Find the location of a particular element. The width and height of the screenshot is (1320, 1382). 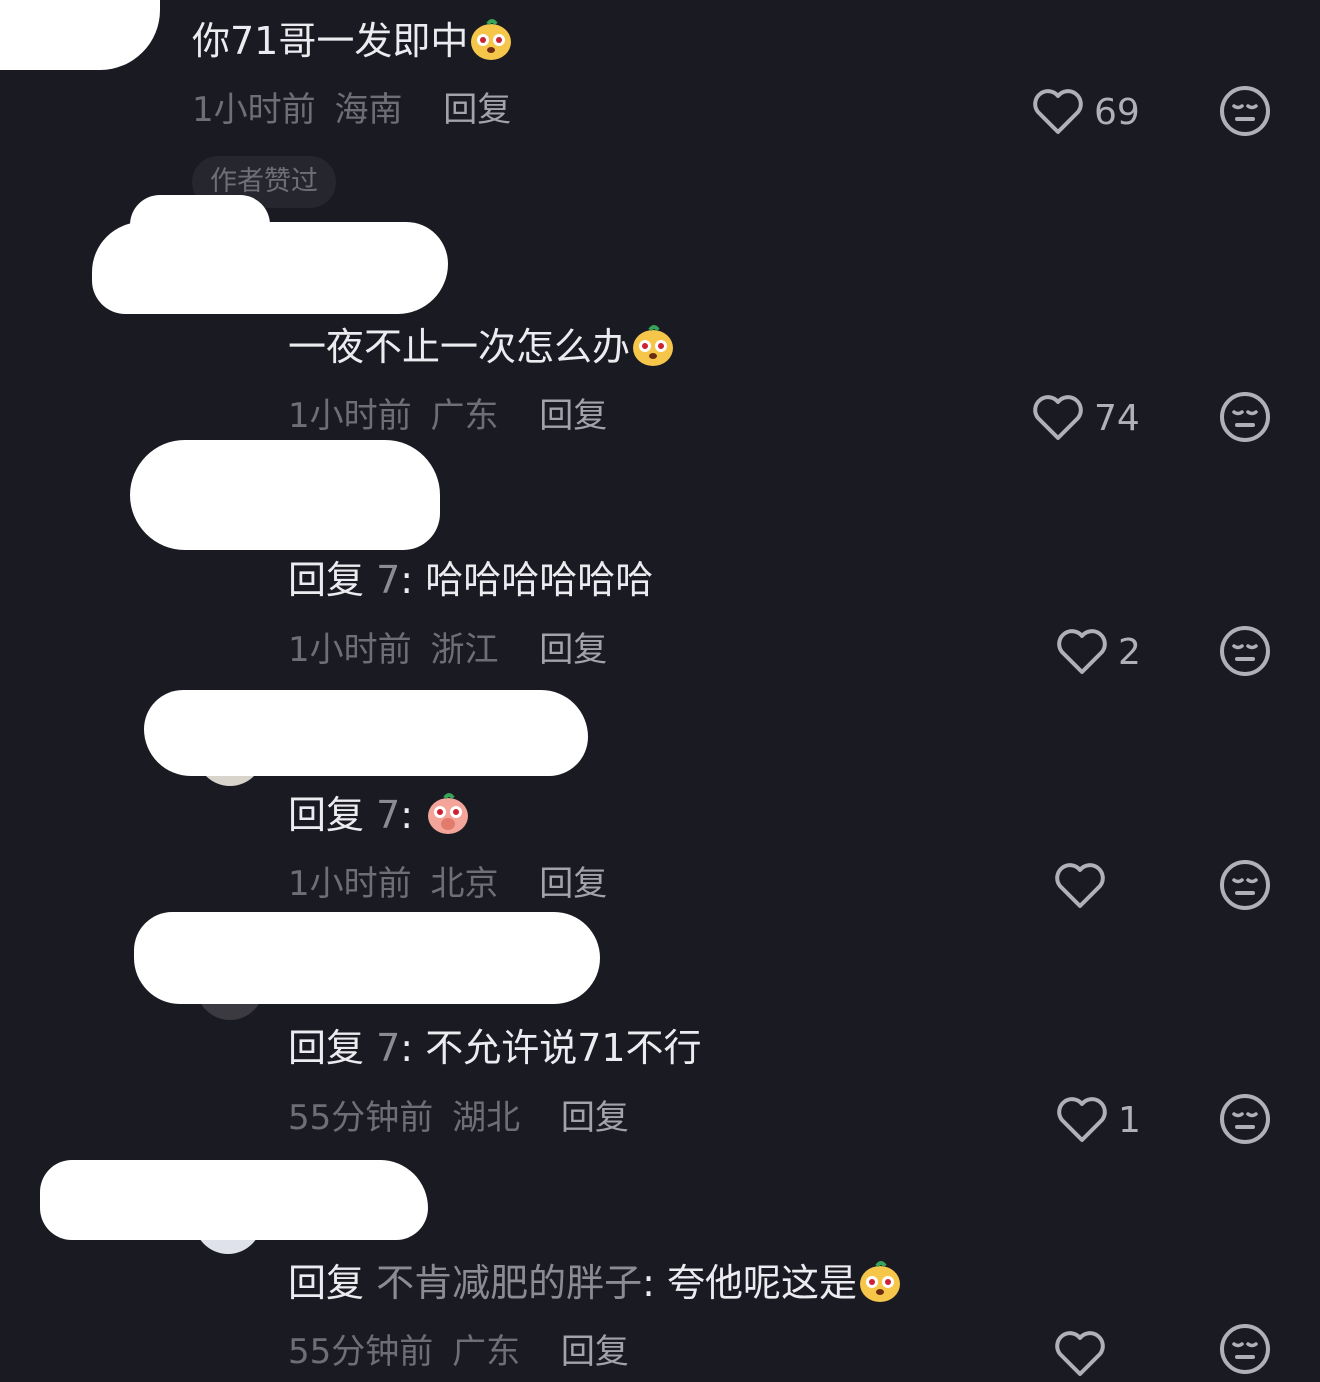

comment-meta: 1小时前 广东 回复 is located at coordinates (447, 416).